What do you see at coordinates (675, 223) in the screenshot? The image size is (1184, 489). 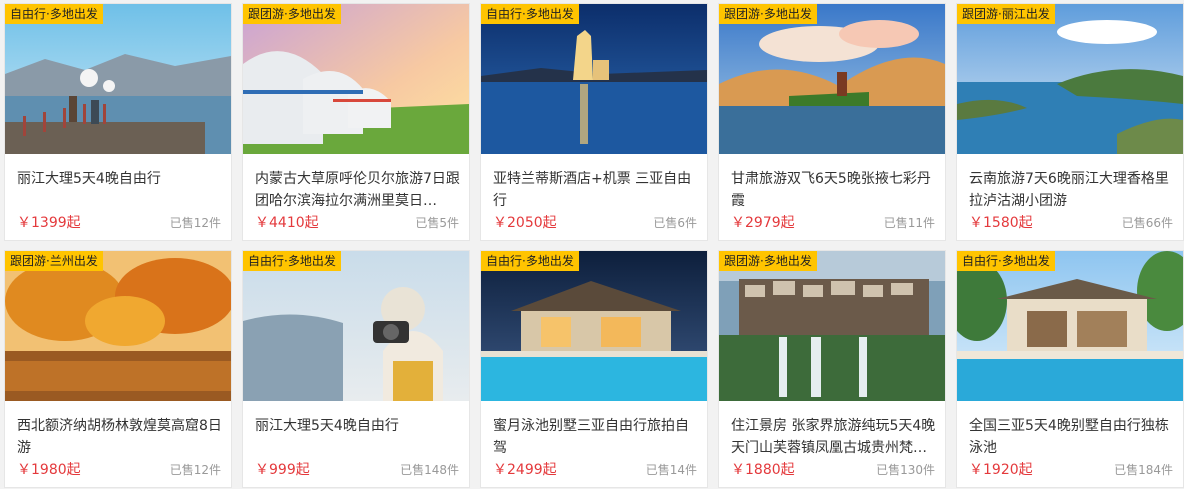 I see `sold-count: 已售6件` at bounding box center [675, 223].